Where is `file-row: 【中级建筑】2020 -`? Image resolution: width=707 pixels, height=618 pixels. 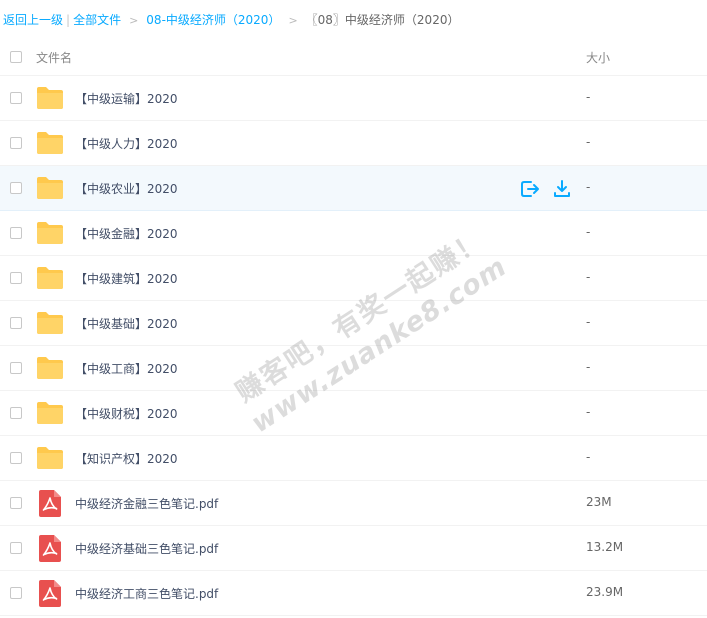
file-row: 【中级建筑】2020 - is located at coordinates (353, 278).